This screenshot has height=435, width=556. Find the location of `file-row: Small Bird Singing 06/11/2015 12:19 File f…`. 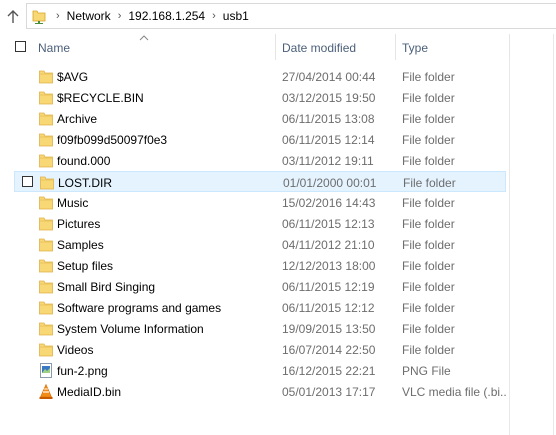

file-row: Small Bird Singing 06/11/2015 12:19 File f… is located at coordinates (260, 286).